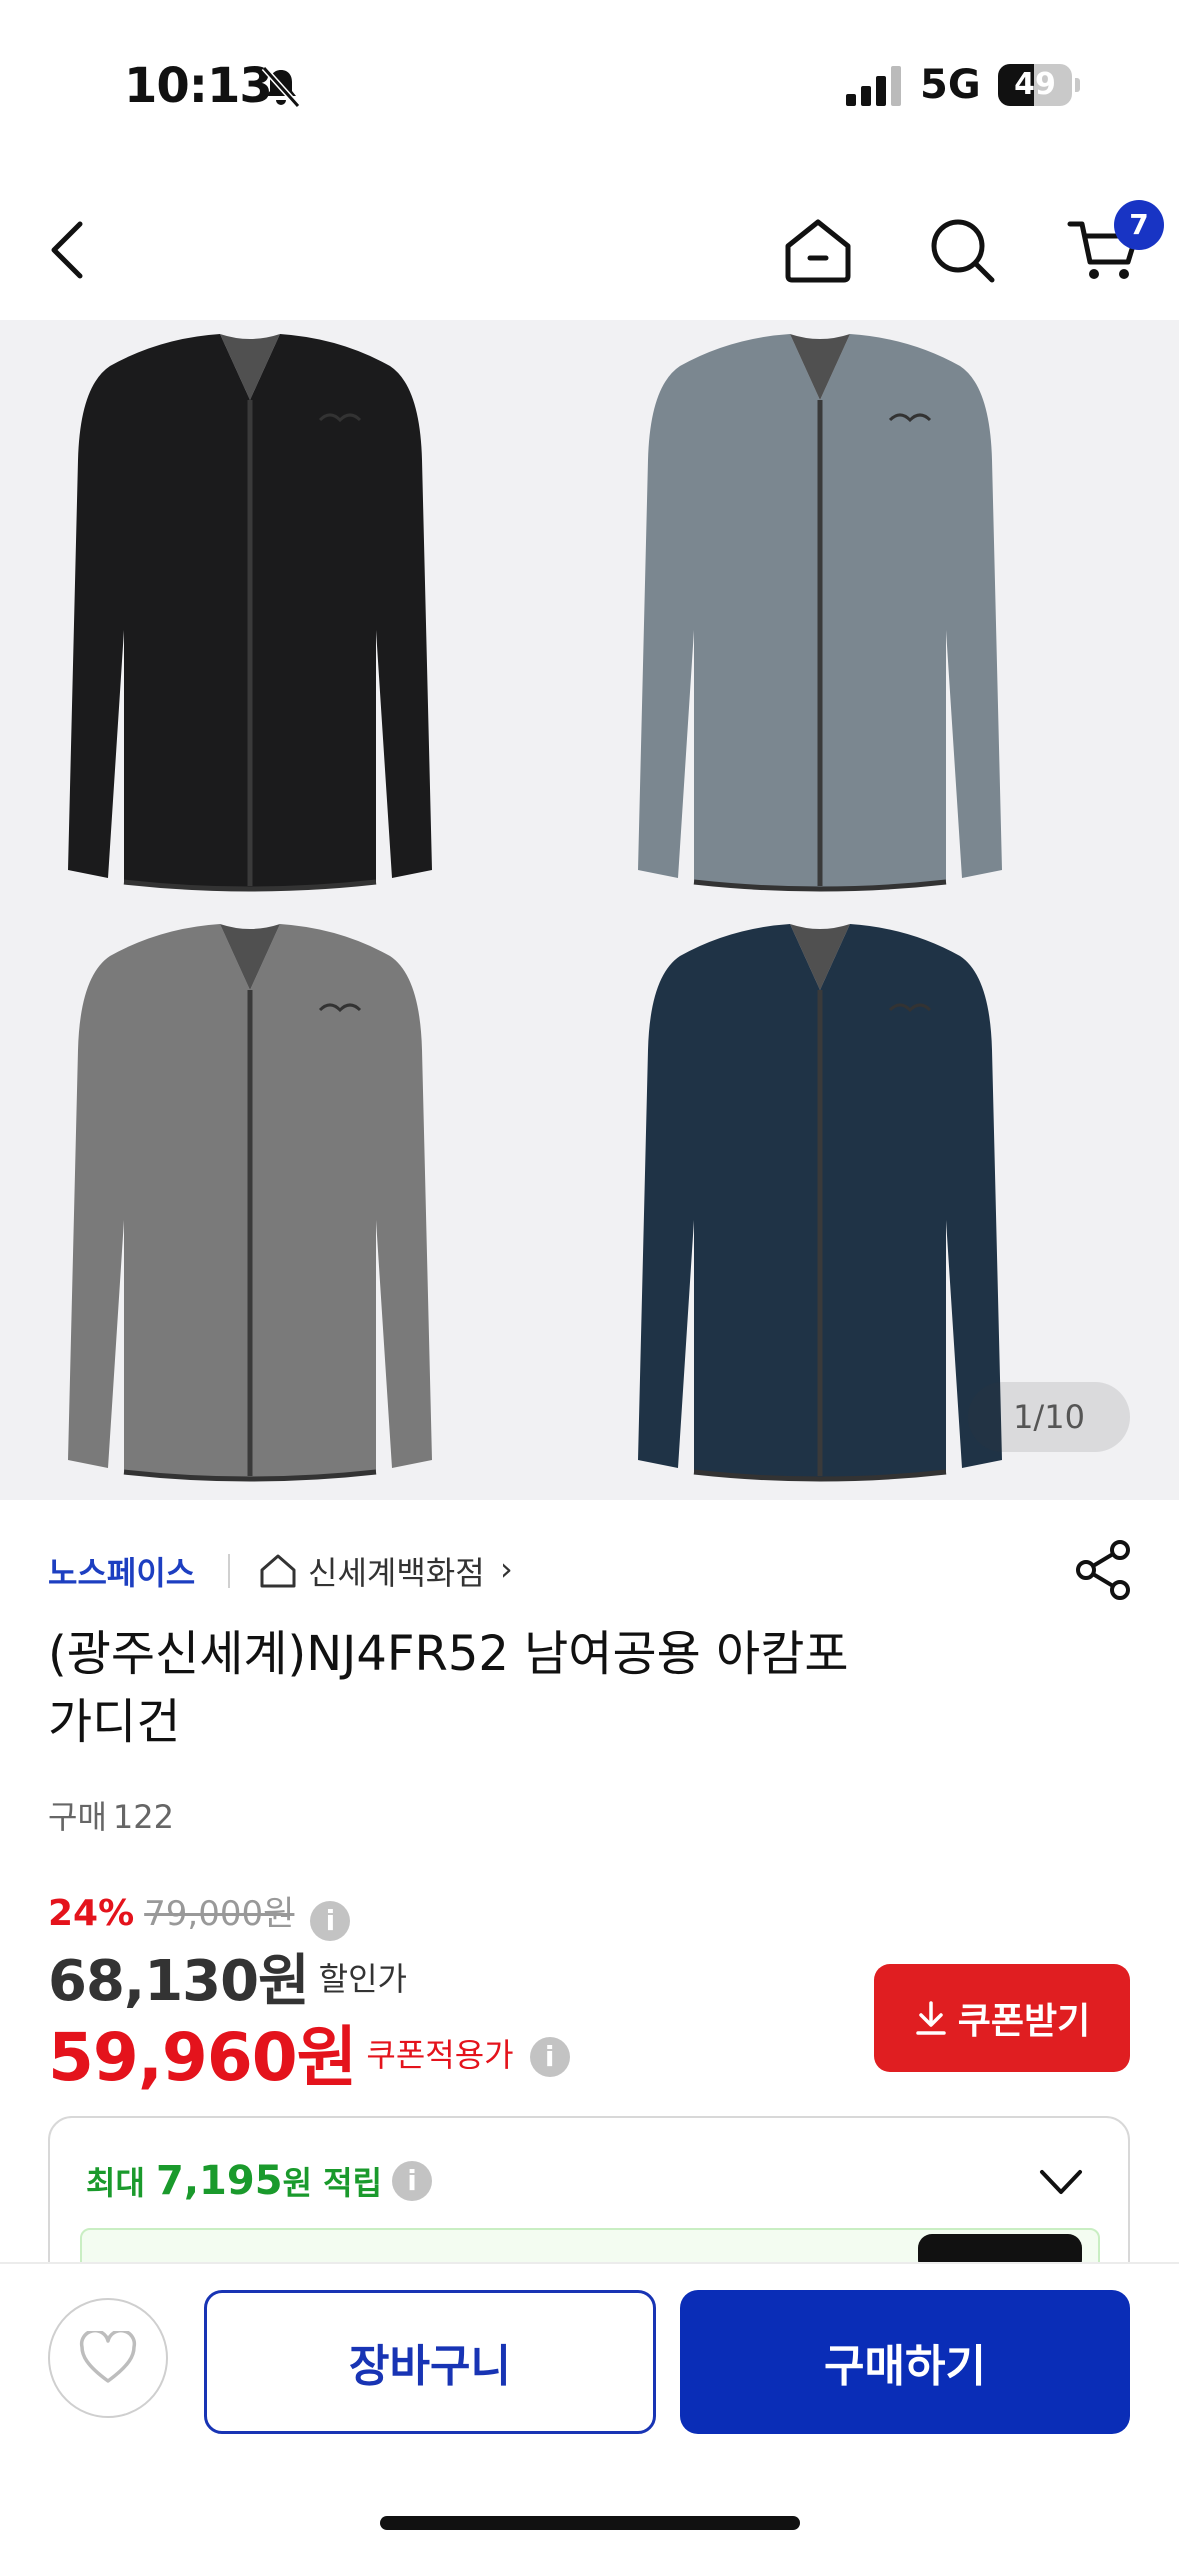 The width and height of the screenshot is (1179, 2556). I want to click on brand-row: 노스페이스 신세계백화점 ›, so click(598, 1570).